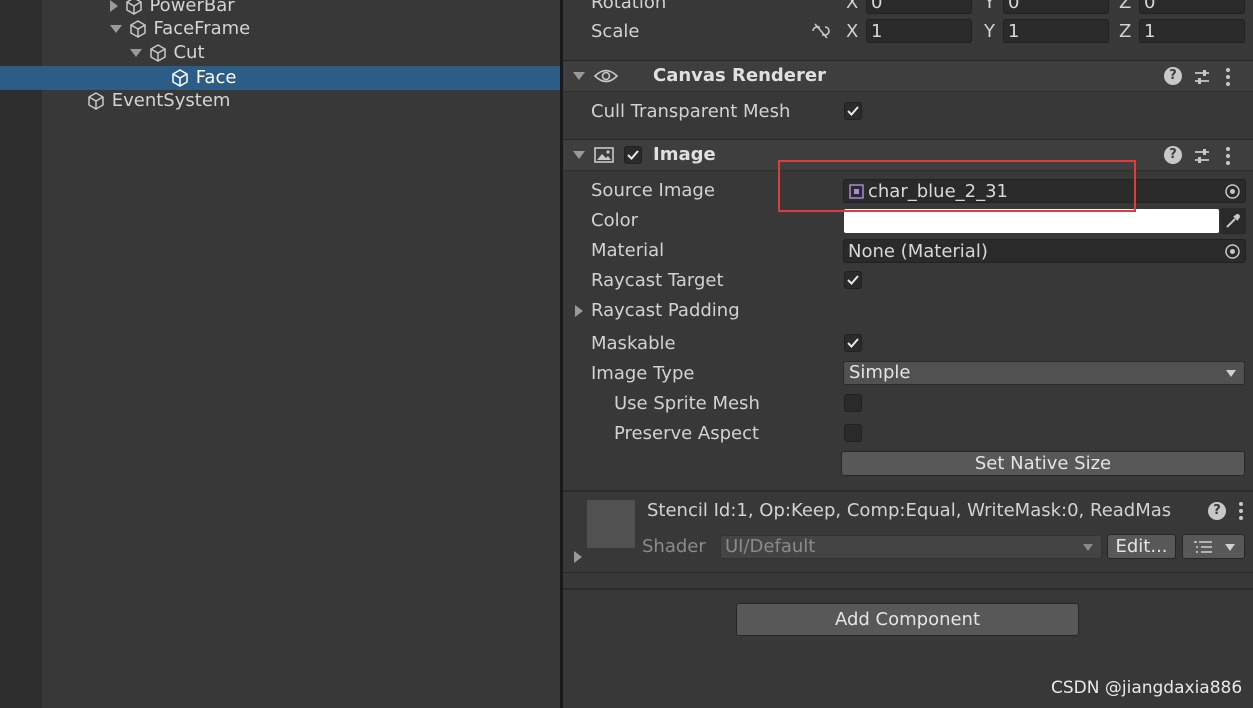 This screenshot has height=708, width=1253. I want to click on shader-value: UI/Default, so click(770, 546).